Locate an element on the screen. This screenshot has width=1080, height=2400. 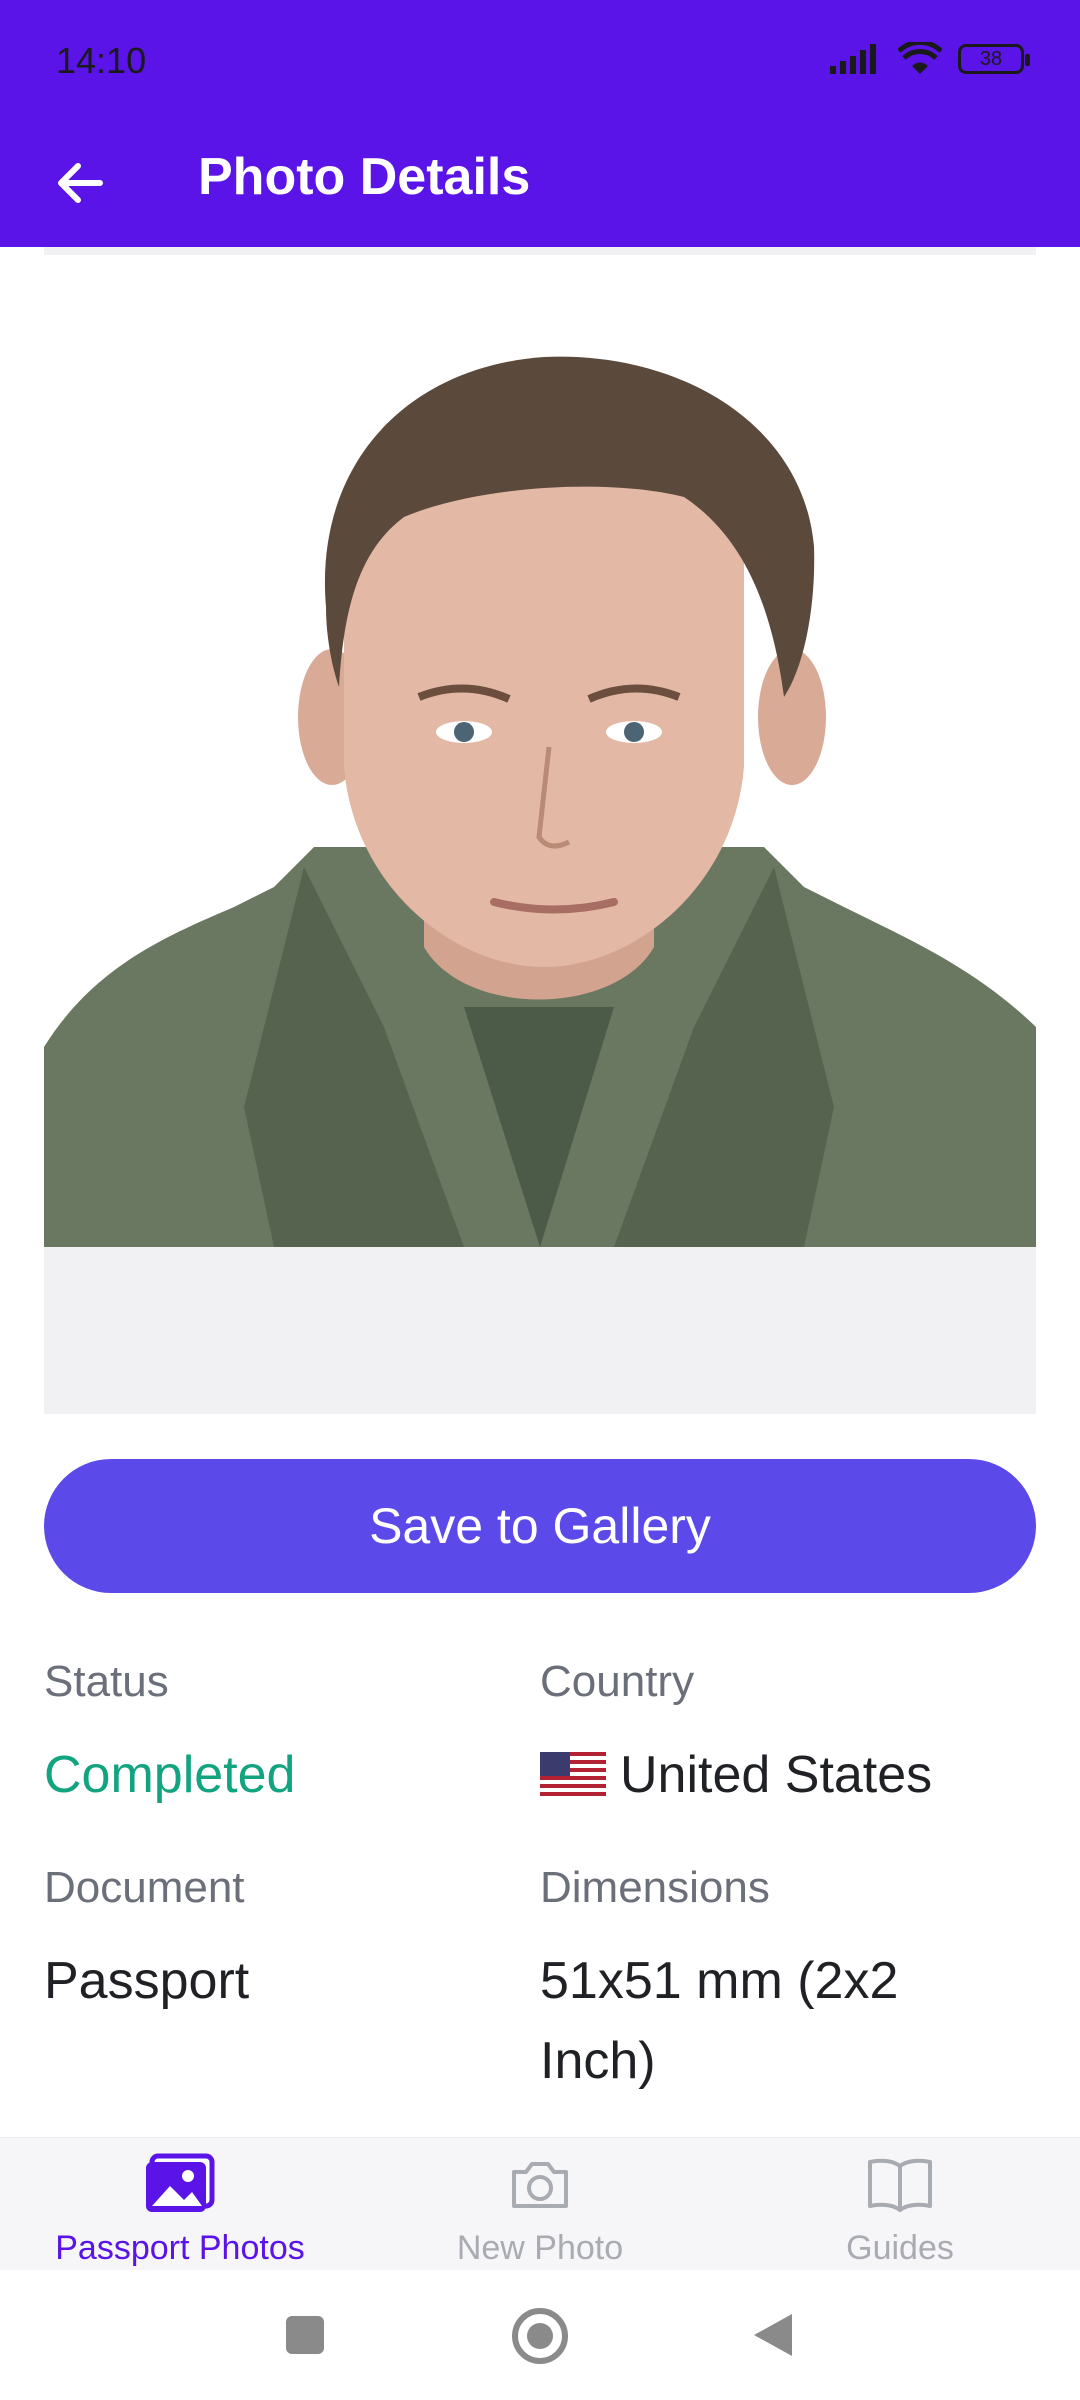
document-label: Document is located at coordinates (144, 1887).